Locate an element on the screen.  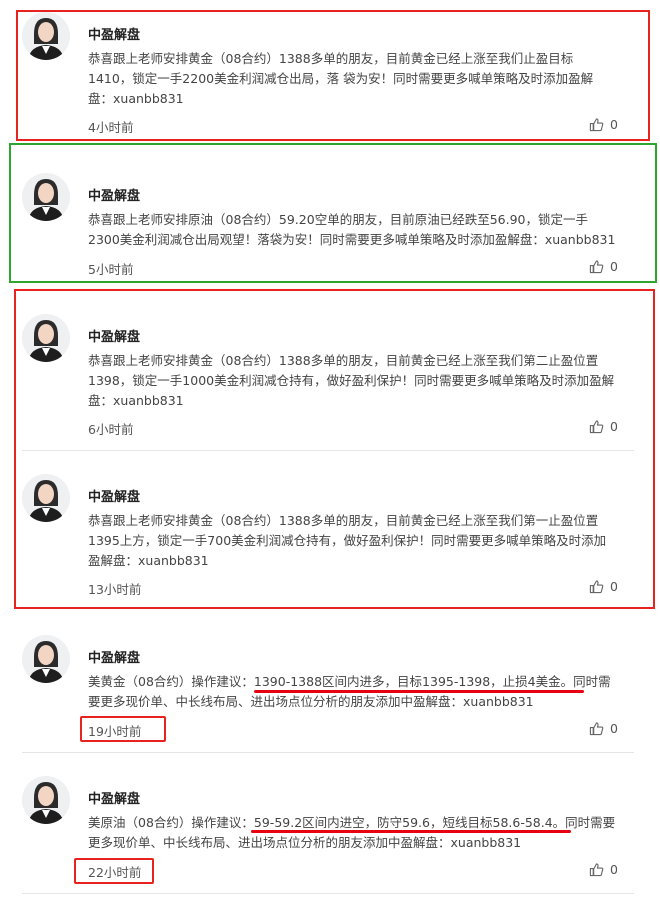
post-time: 4小时前 is located at coordinates (111, 127).